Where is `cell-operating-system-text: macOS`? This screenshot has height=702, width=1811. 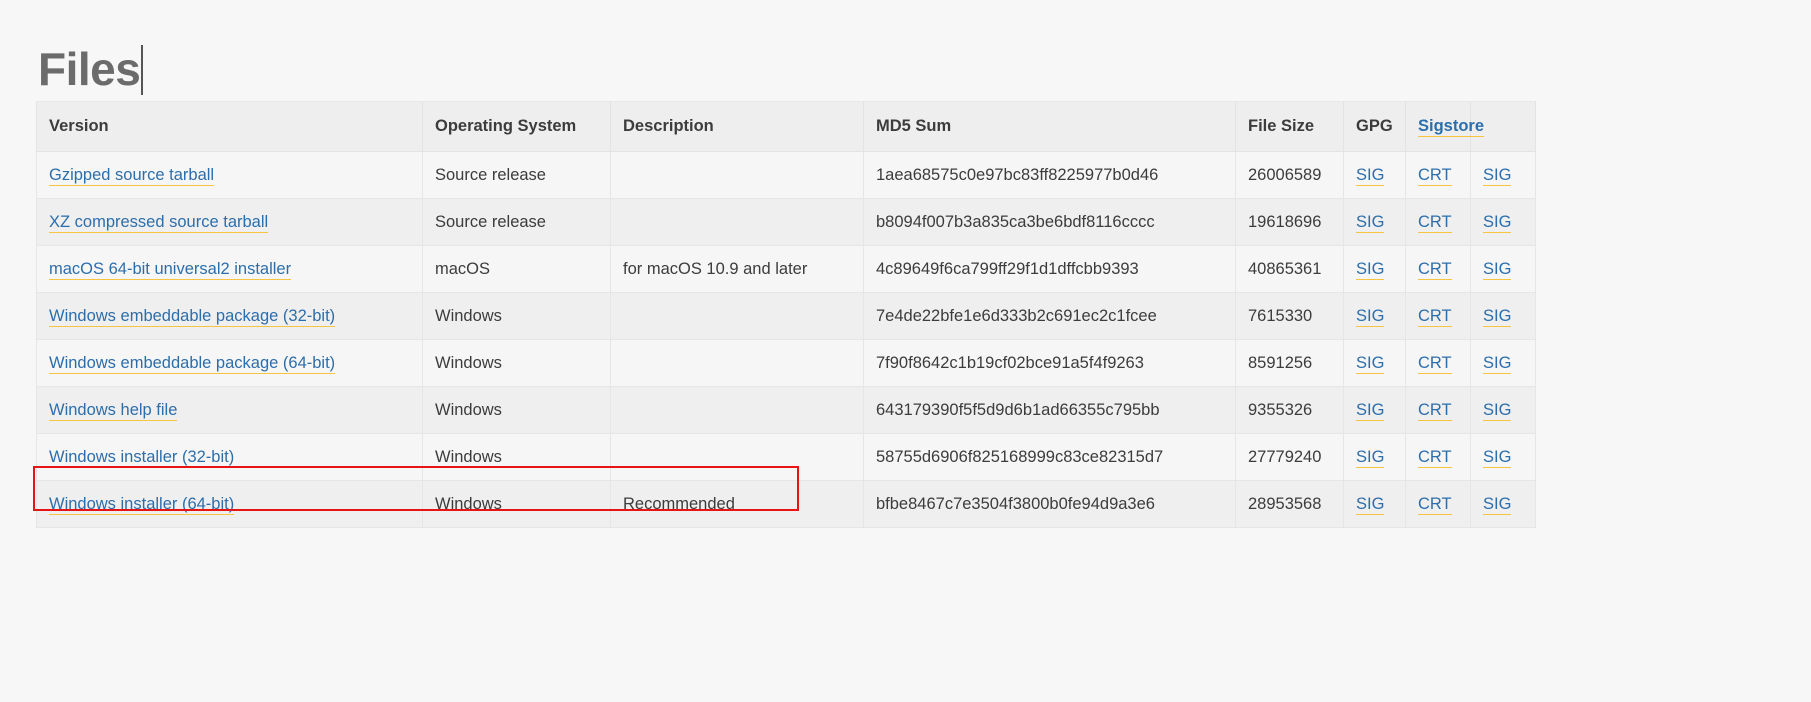
cell-operating-system-text: macOS is located at coordinates (463, 268).